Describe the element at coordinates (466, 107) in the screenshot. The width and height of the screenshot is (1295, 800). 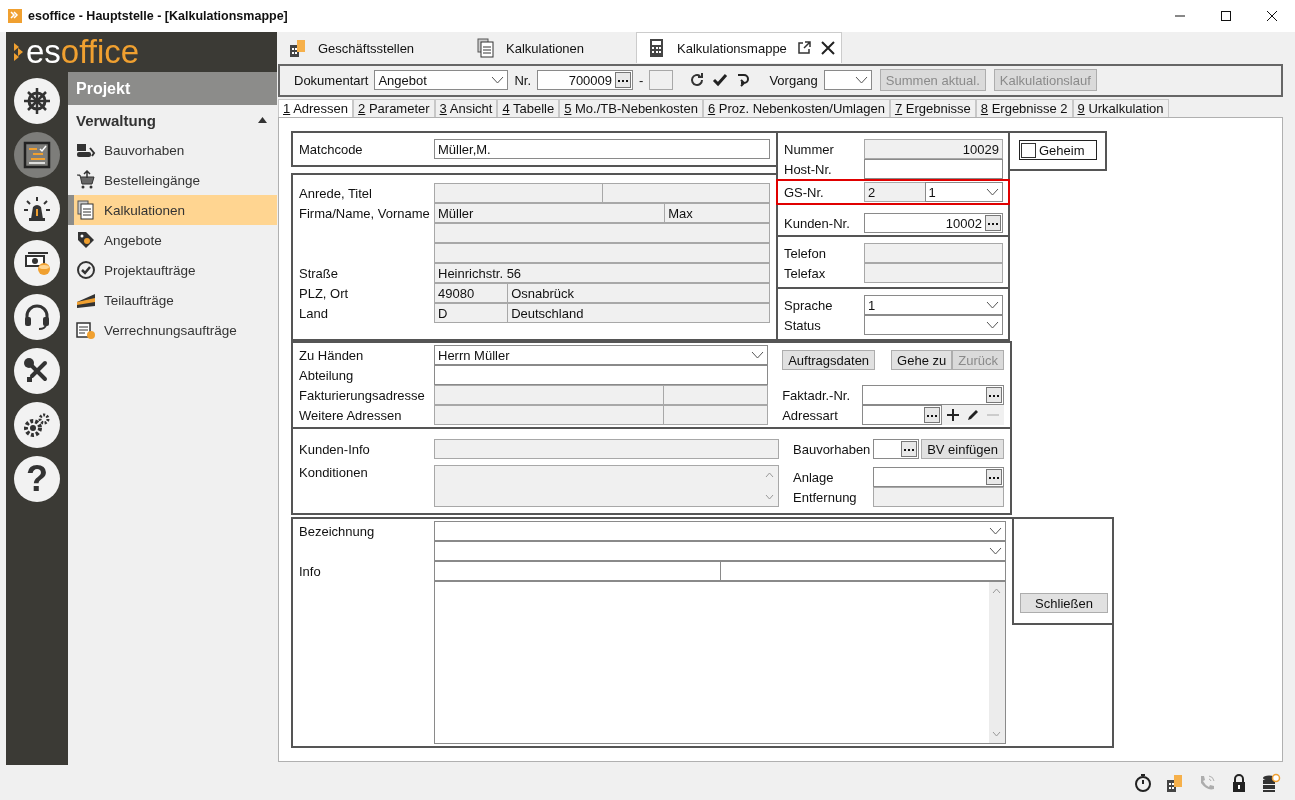
I see `tab: 3 Ansicht` at that location.